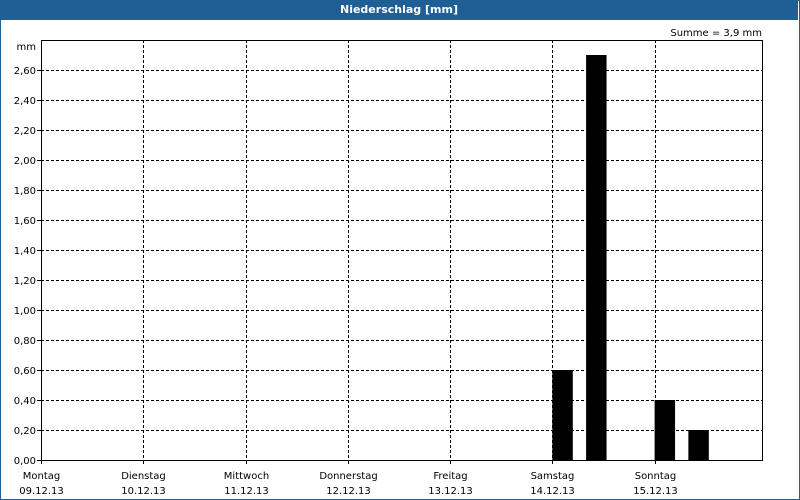 The width and height of the screenshot is (800, 500). Describe the element at coordinates (25, 101) in the screenshot. I see `y-tick-label: 2,40` at that location.